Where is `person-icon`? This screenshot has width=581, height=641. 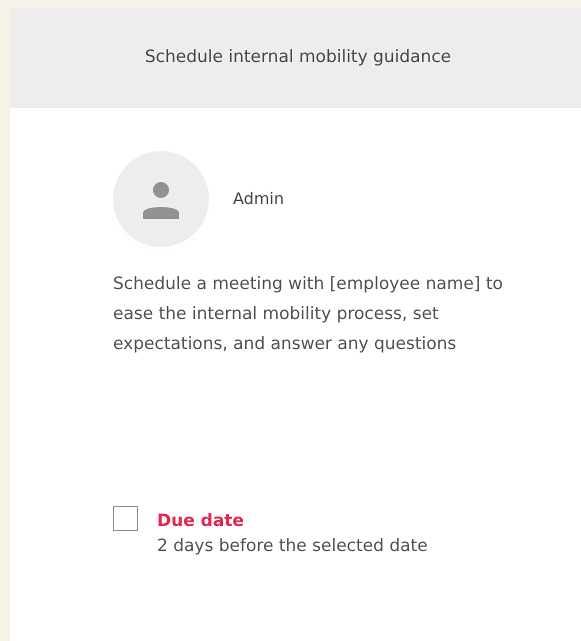
person-icon is located at coordinates (161, 199).